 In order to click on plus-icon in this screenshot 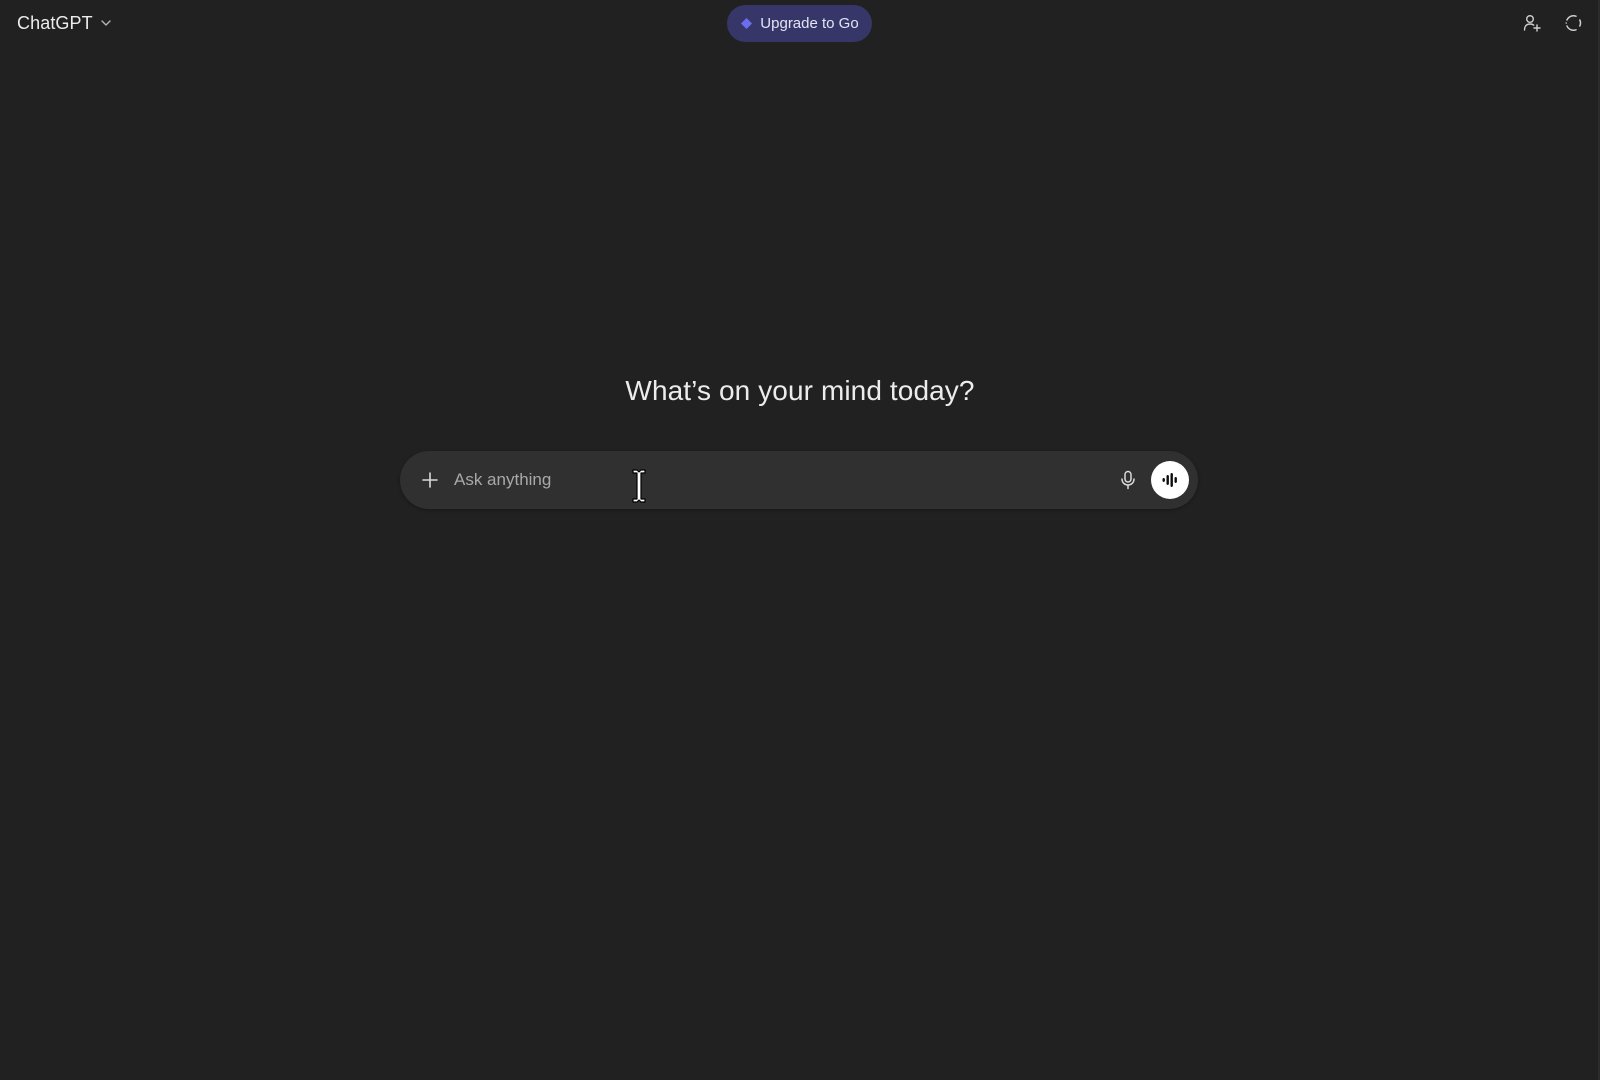, I will do `click(430, 480)`.